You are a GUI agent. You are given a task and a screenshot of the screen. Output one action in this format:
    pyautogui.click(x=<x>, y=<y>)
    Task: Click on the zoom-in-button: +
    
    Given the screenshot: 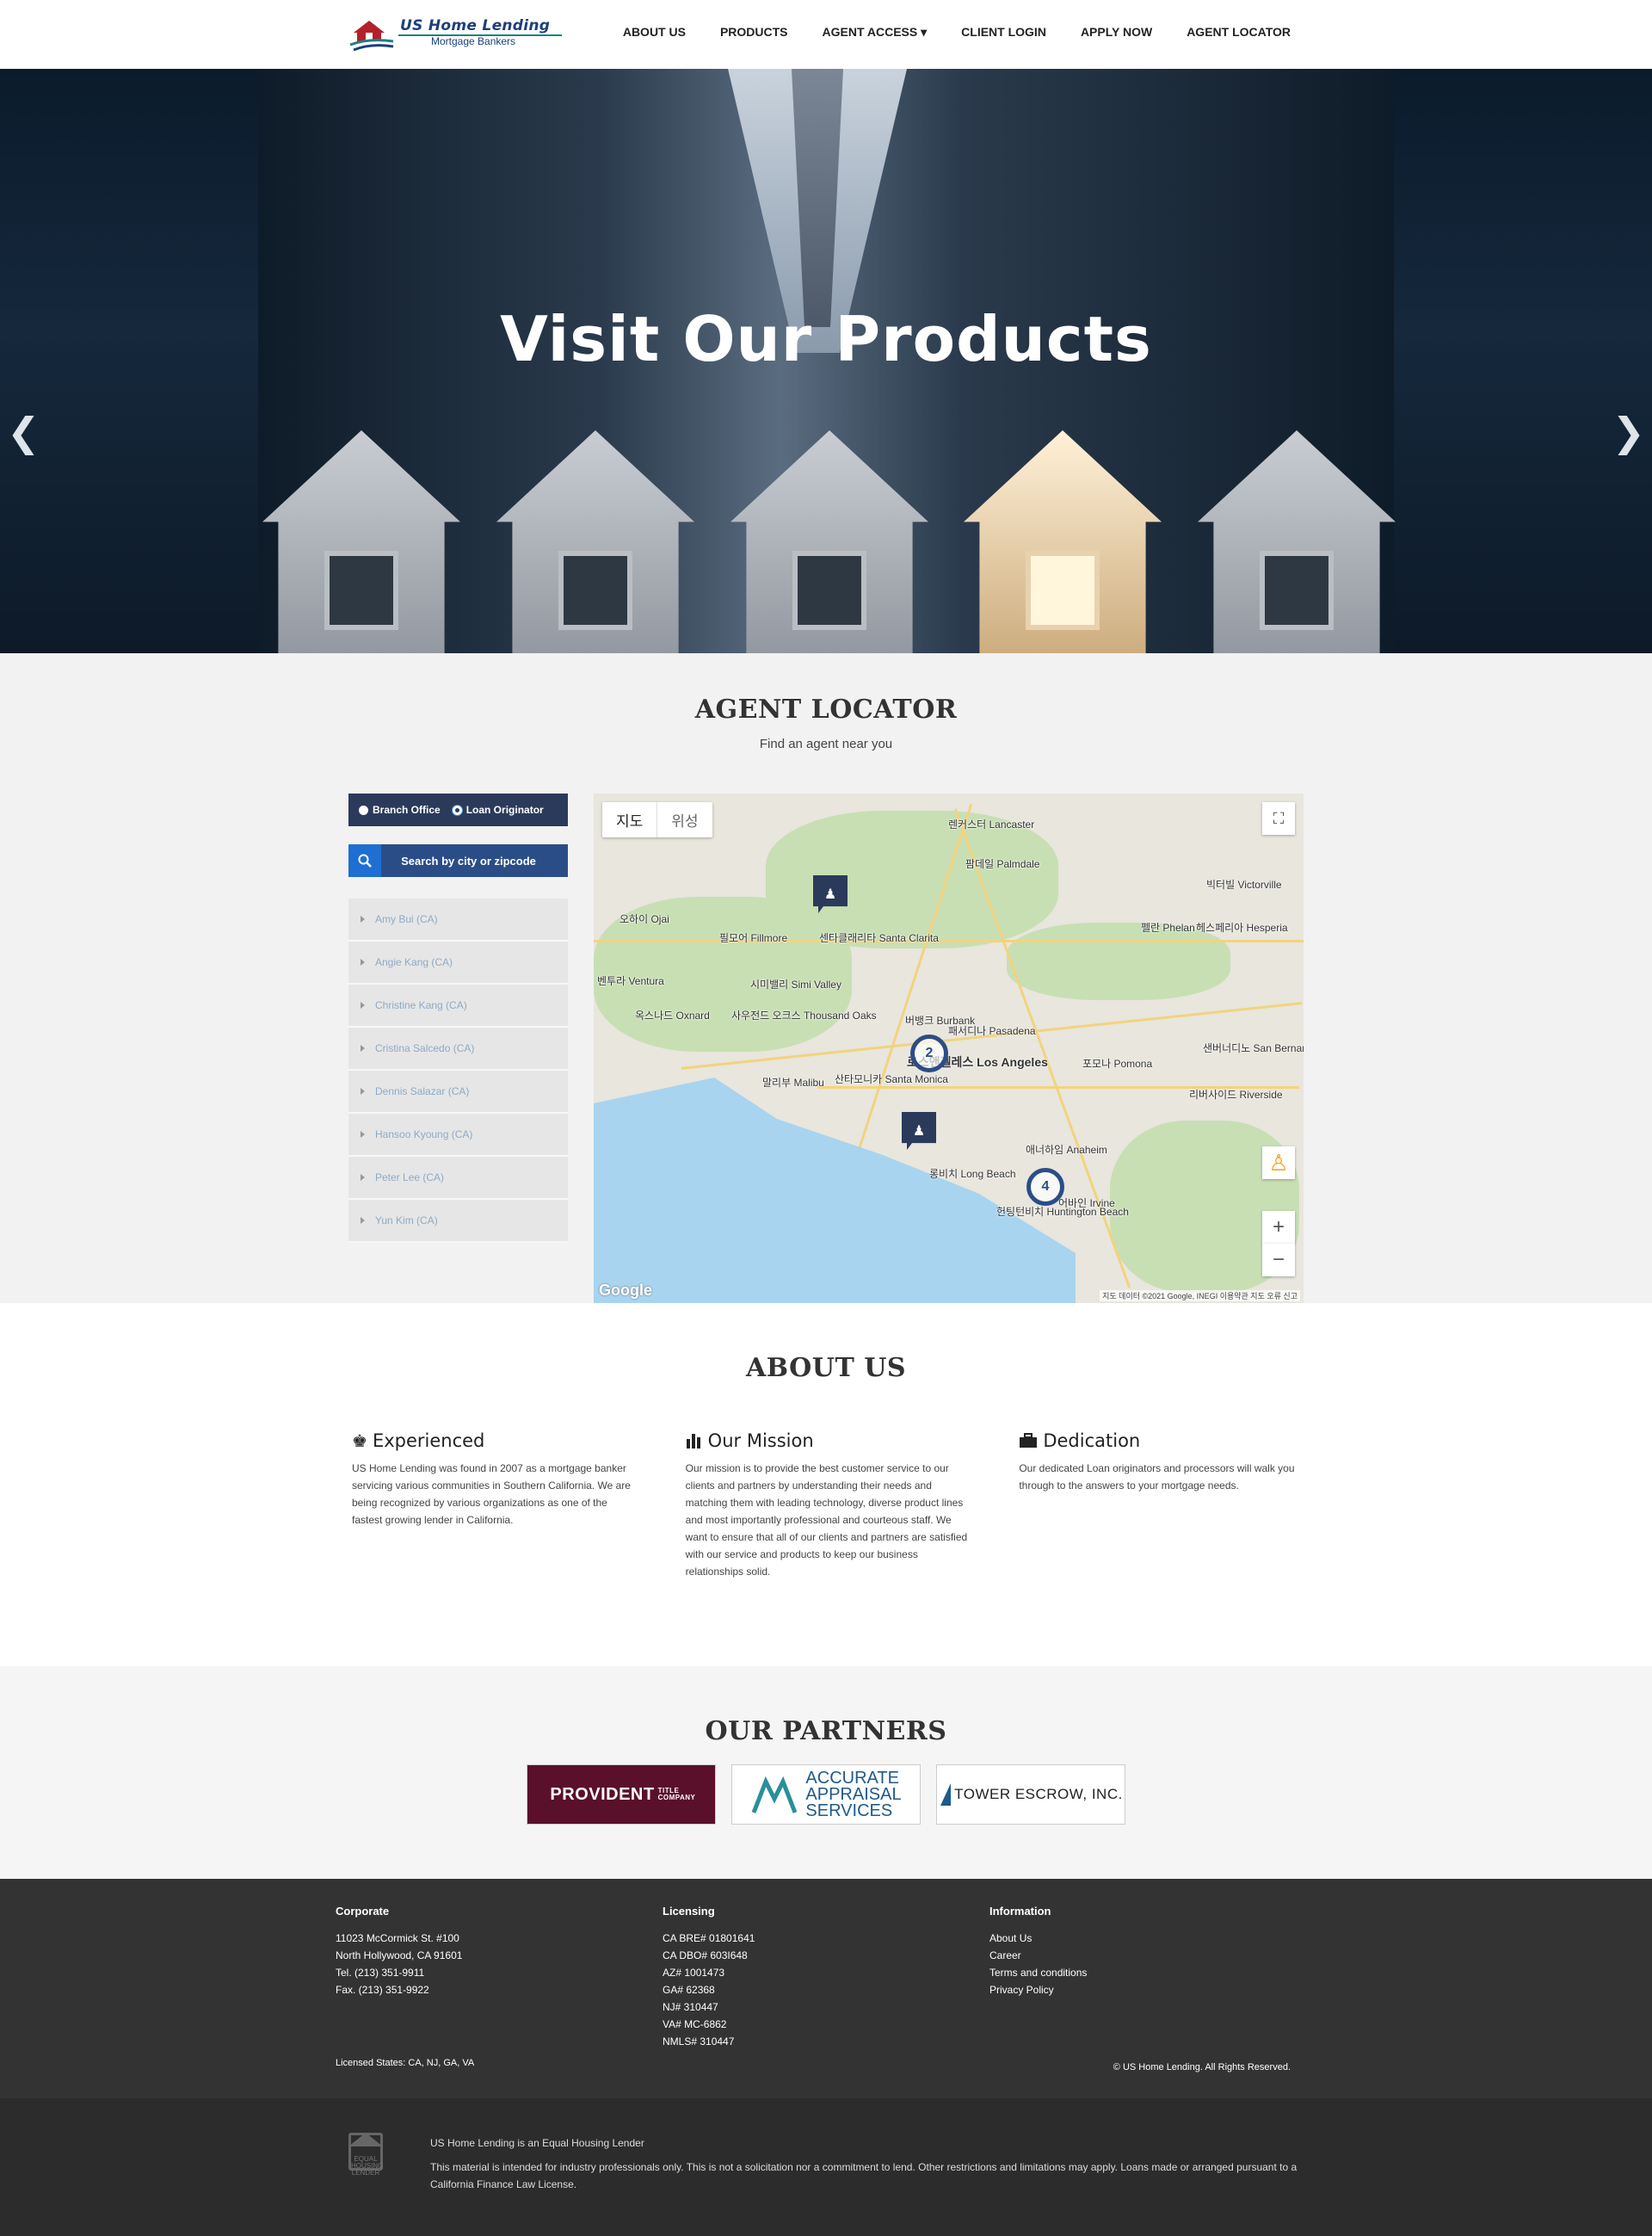 What is the action you would take?
    pyautogui.click(x=1278, y=1227)
    